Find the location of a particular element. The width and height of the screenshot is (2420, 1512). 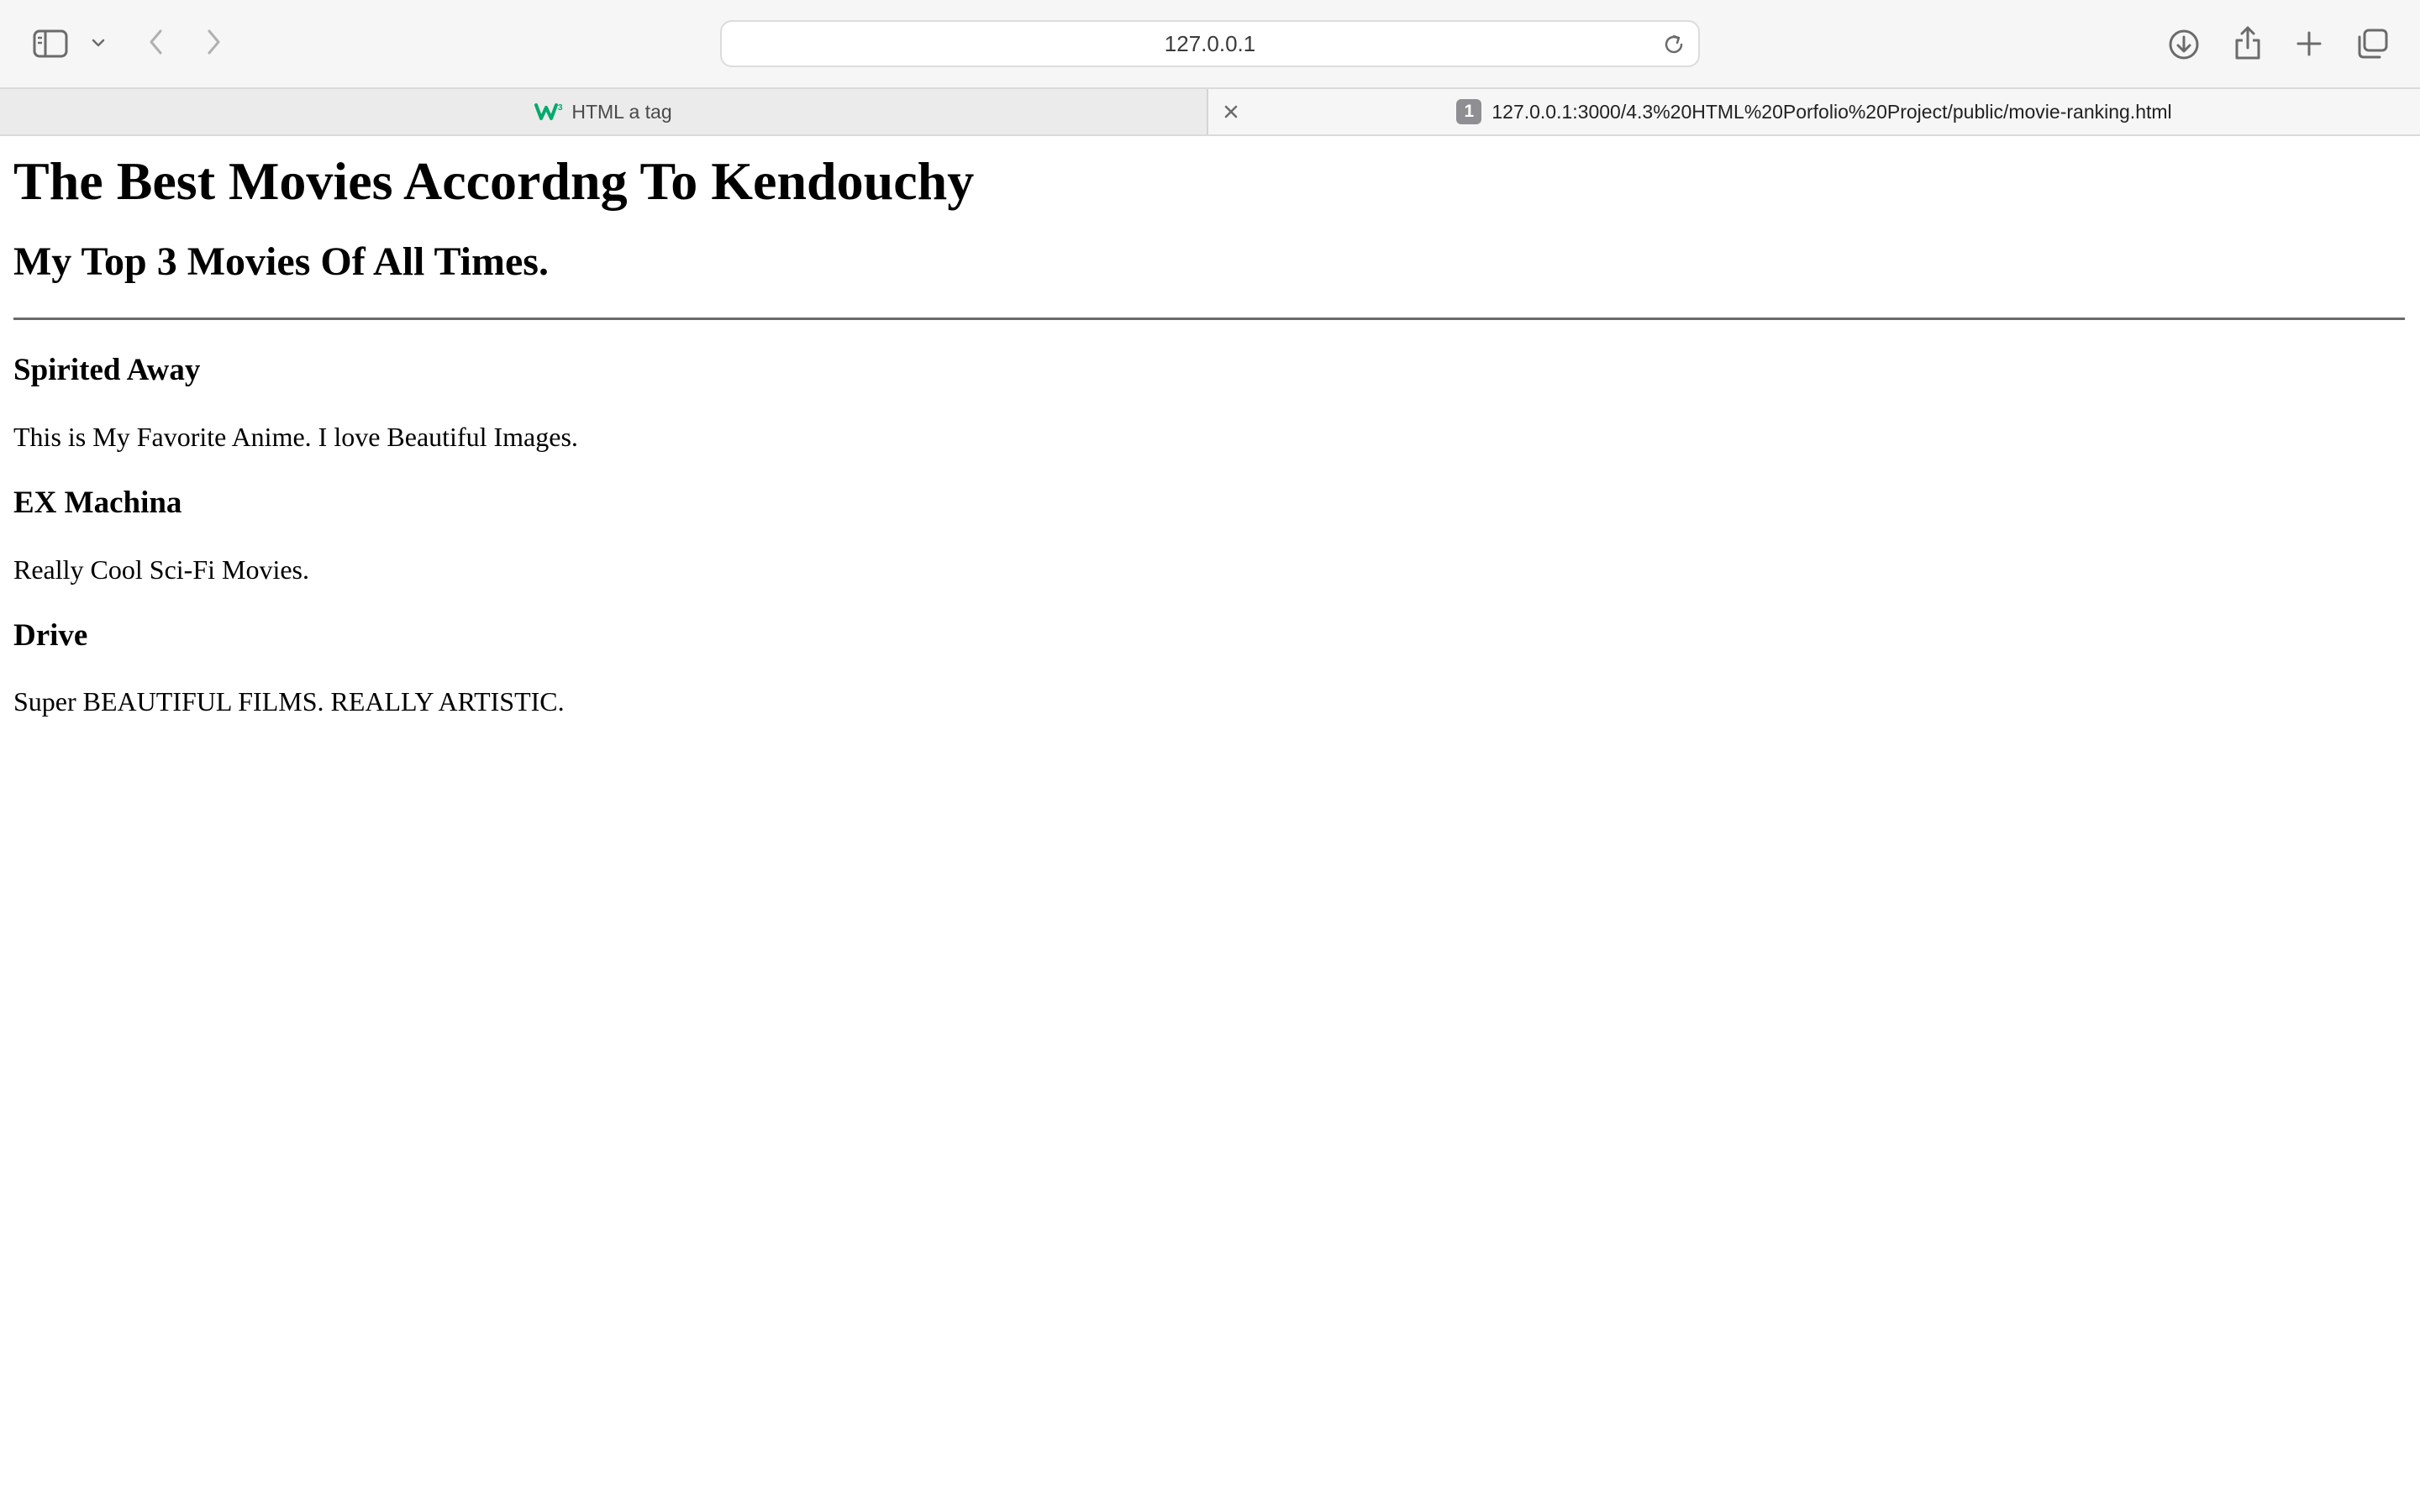

w3schools-icon: 3 is located at coordinates (548, 111).